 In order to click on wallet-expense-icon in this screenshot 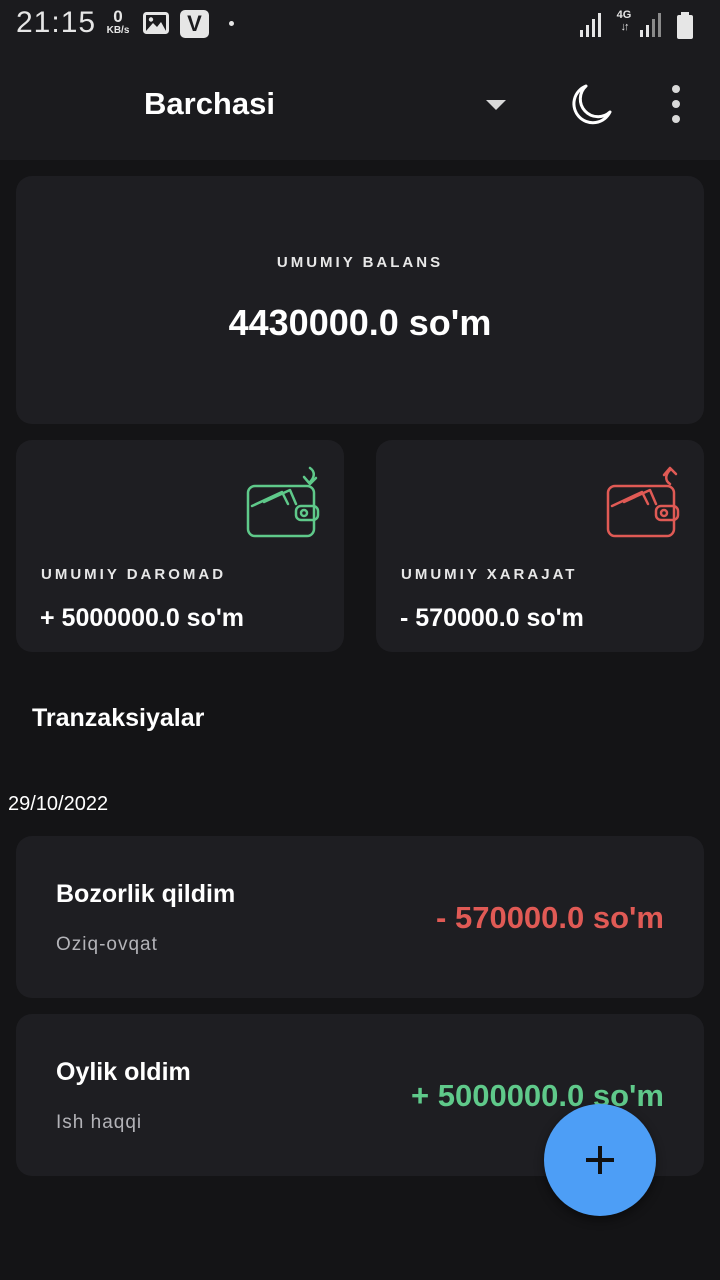, I will do `click(643, 501)`.